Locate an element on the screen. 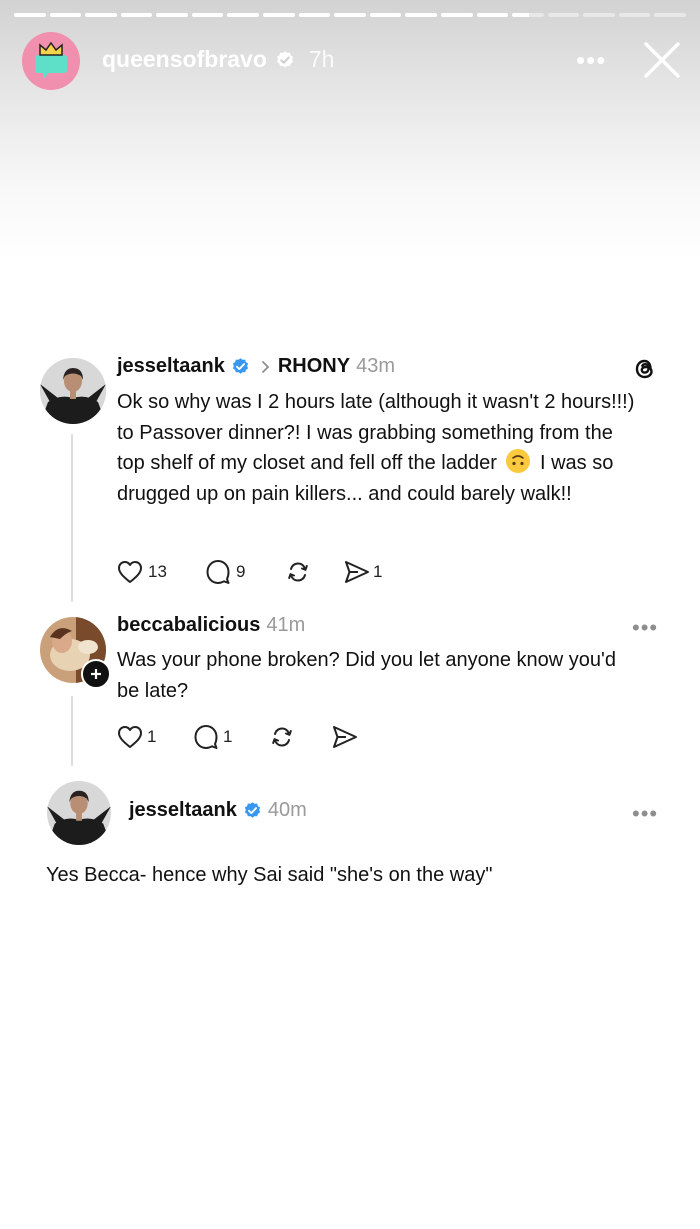 The image size is (700, 1229). share-button: 1 is located at coordinates (362, 572).